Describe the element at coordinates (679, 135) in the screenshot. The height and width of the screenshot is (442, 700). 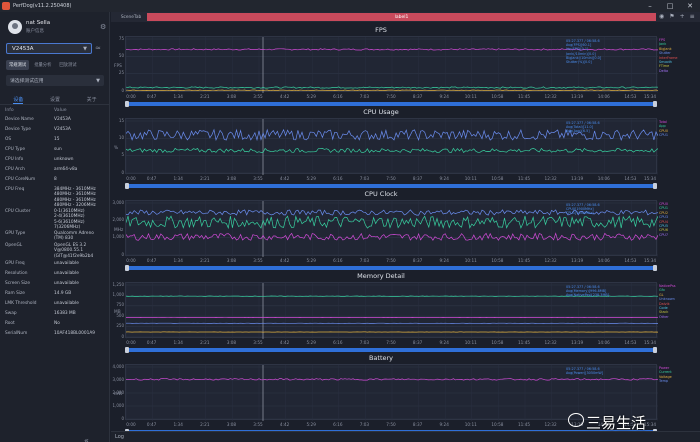
I see `legend-item: CPU1` at that location.